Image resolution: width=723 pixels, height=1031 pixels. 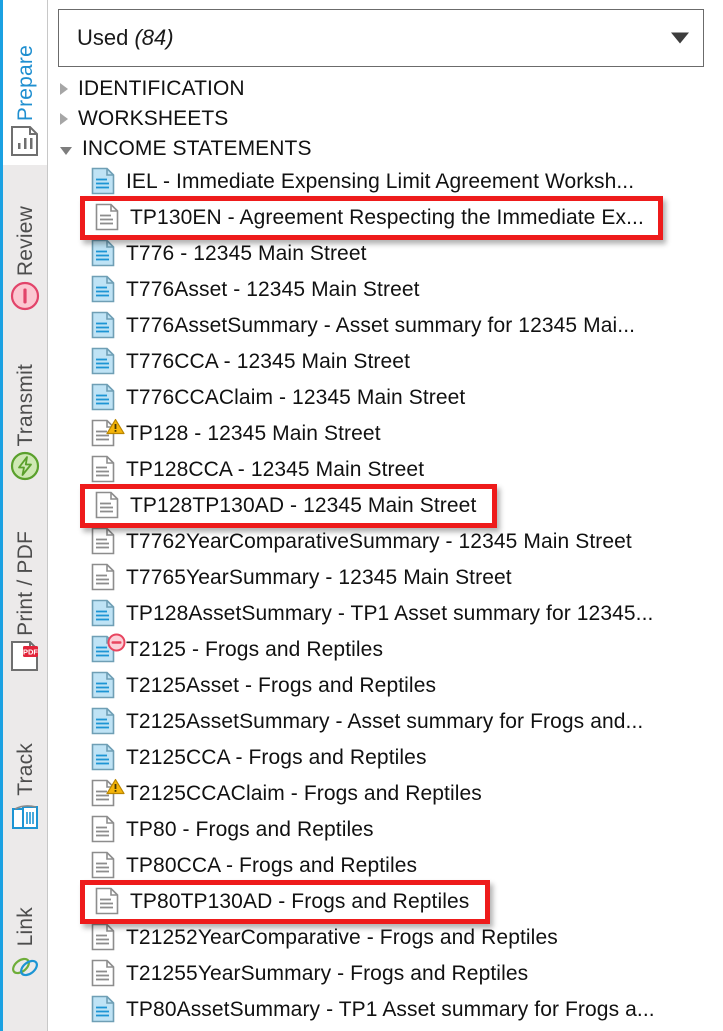 I want to click on sidebar-tab-label: Transmit, so click(x=25, y=405).